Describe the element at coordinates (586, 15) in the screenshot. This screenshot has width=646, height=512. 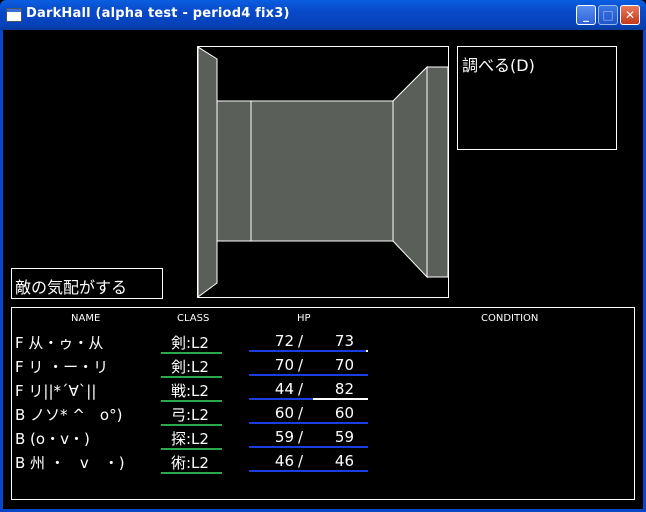
I see `minimize-button: _` at that location.